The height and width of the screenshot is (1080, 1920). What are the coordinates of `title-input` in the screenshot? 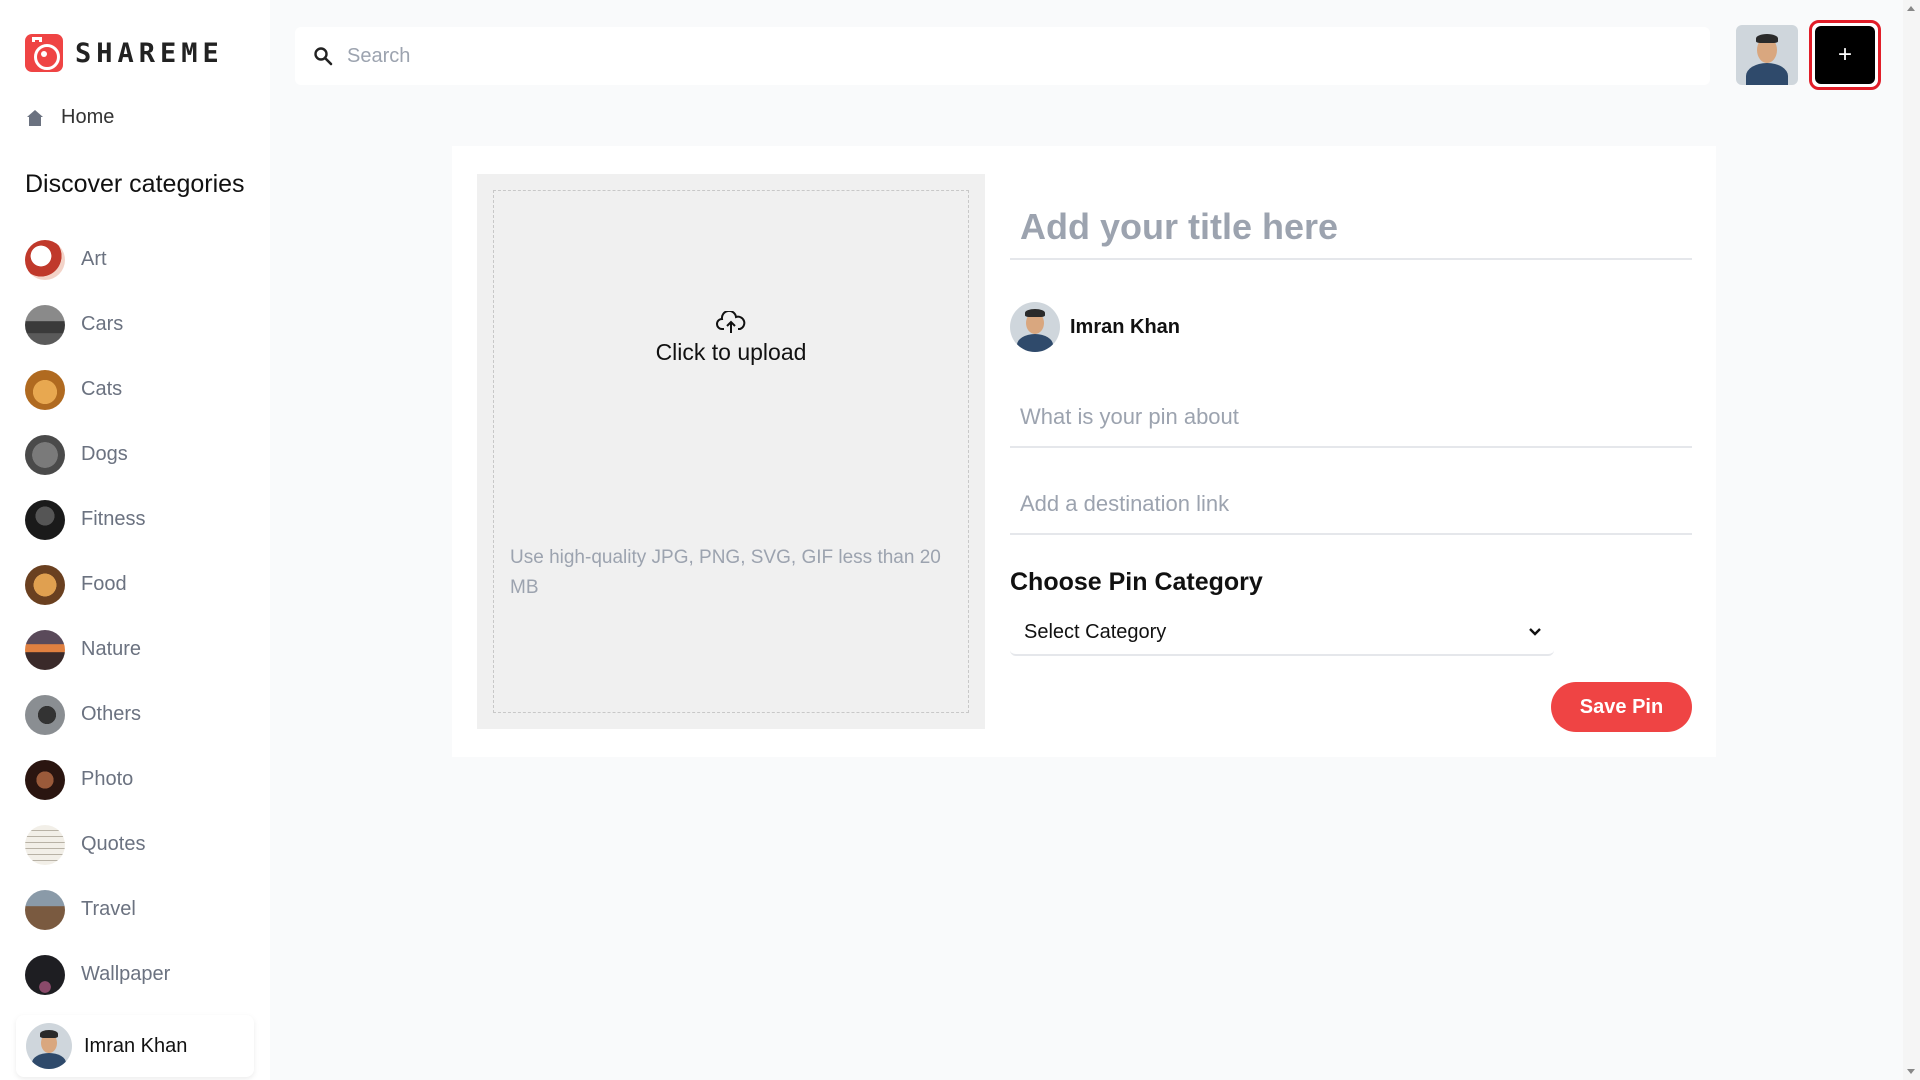 It's located at (1351, 228).